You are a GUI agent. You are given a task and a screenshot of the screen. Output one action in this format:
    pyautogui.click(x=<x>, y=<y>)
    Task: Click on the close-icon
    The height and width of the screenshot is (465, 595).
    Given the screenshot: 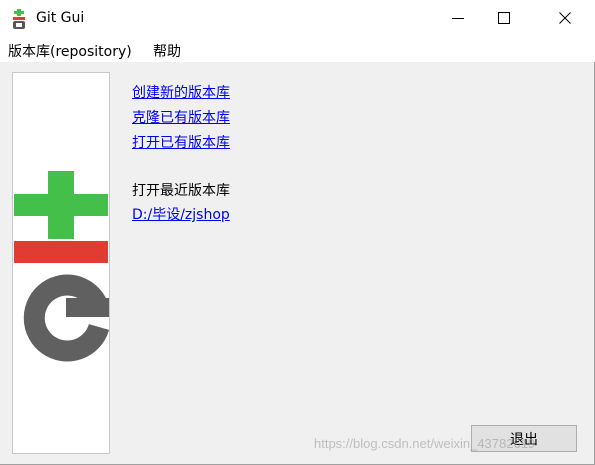 What is the action you would take?
    pyautogui.click(x=565, y=18)
    